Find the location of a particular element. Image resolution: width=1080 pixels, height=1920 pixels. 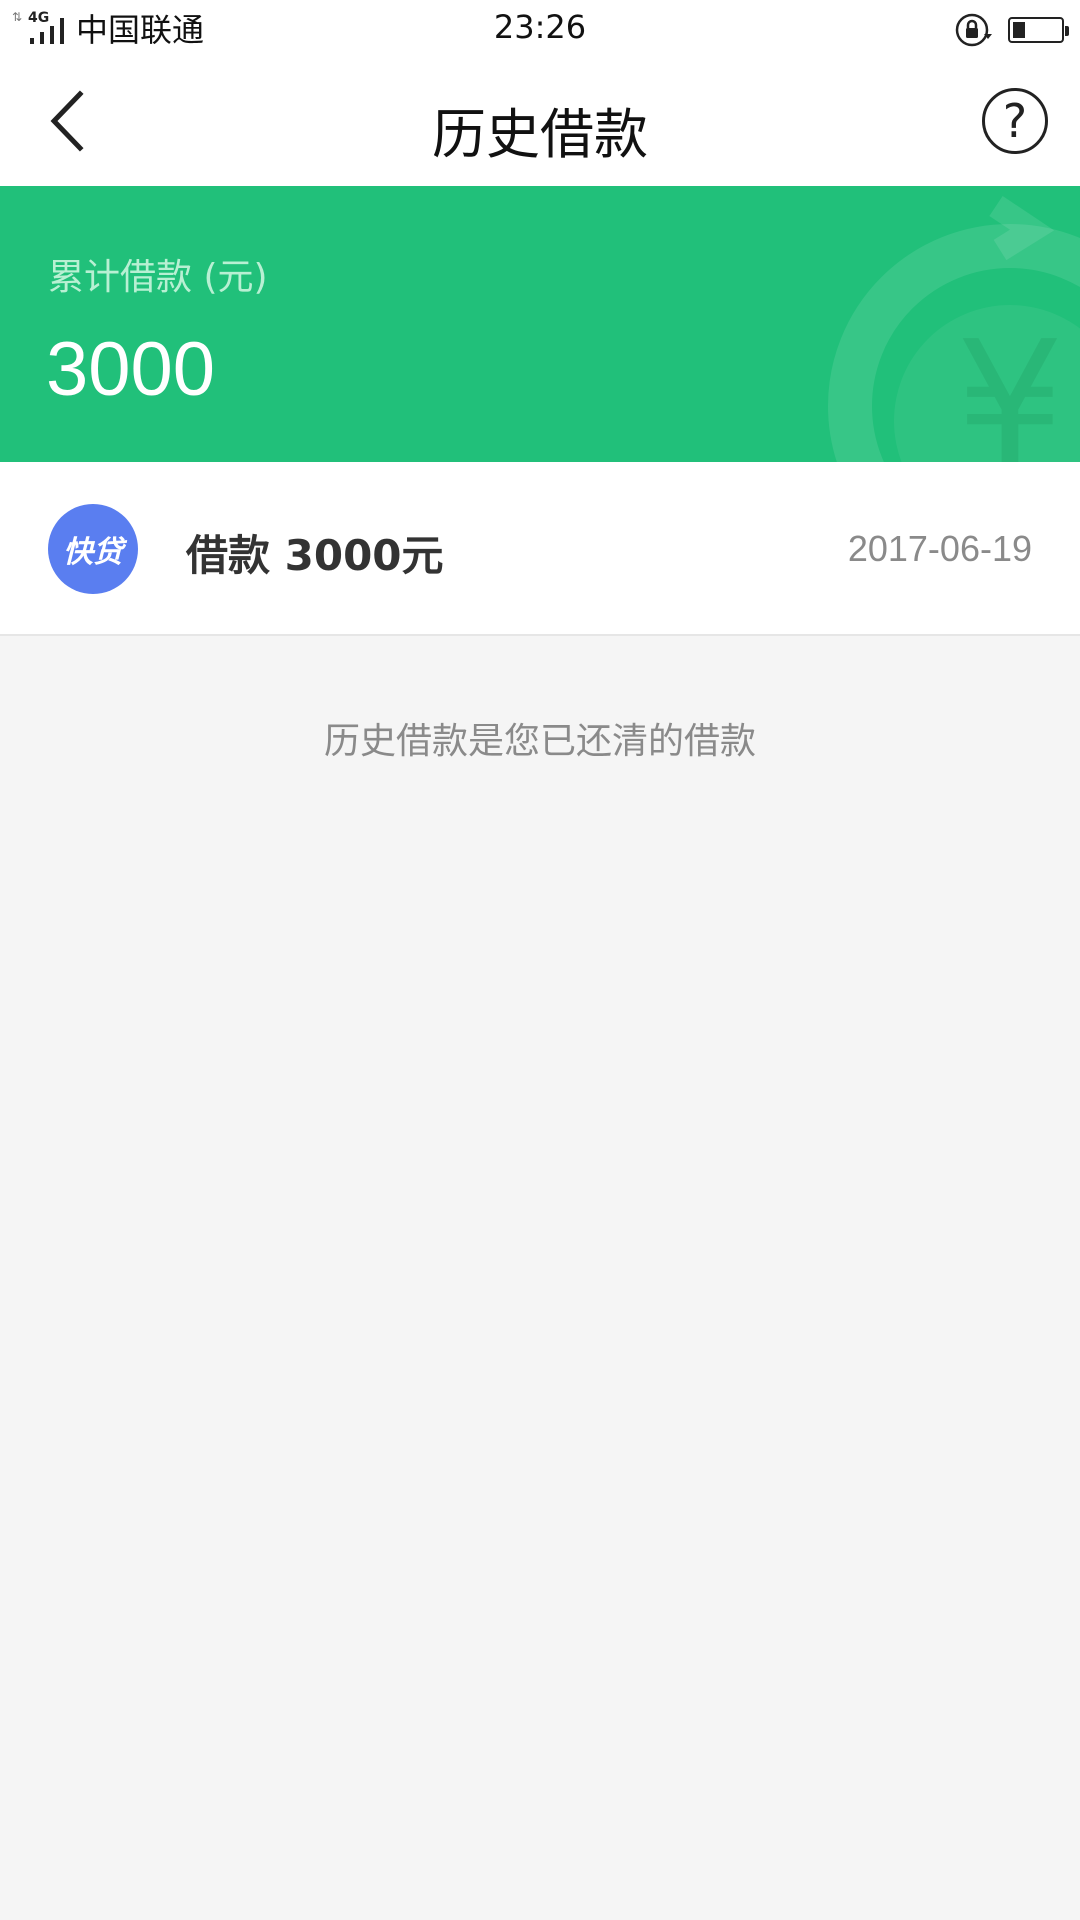

history-hint: 历史借款是您已还清的借款 is located at coordinates (539, 741).